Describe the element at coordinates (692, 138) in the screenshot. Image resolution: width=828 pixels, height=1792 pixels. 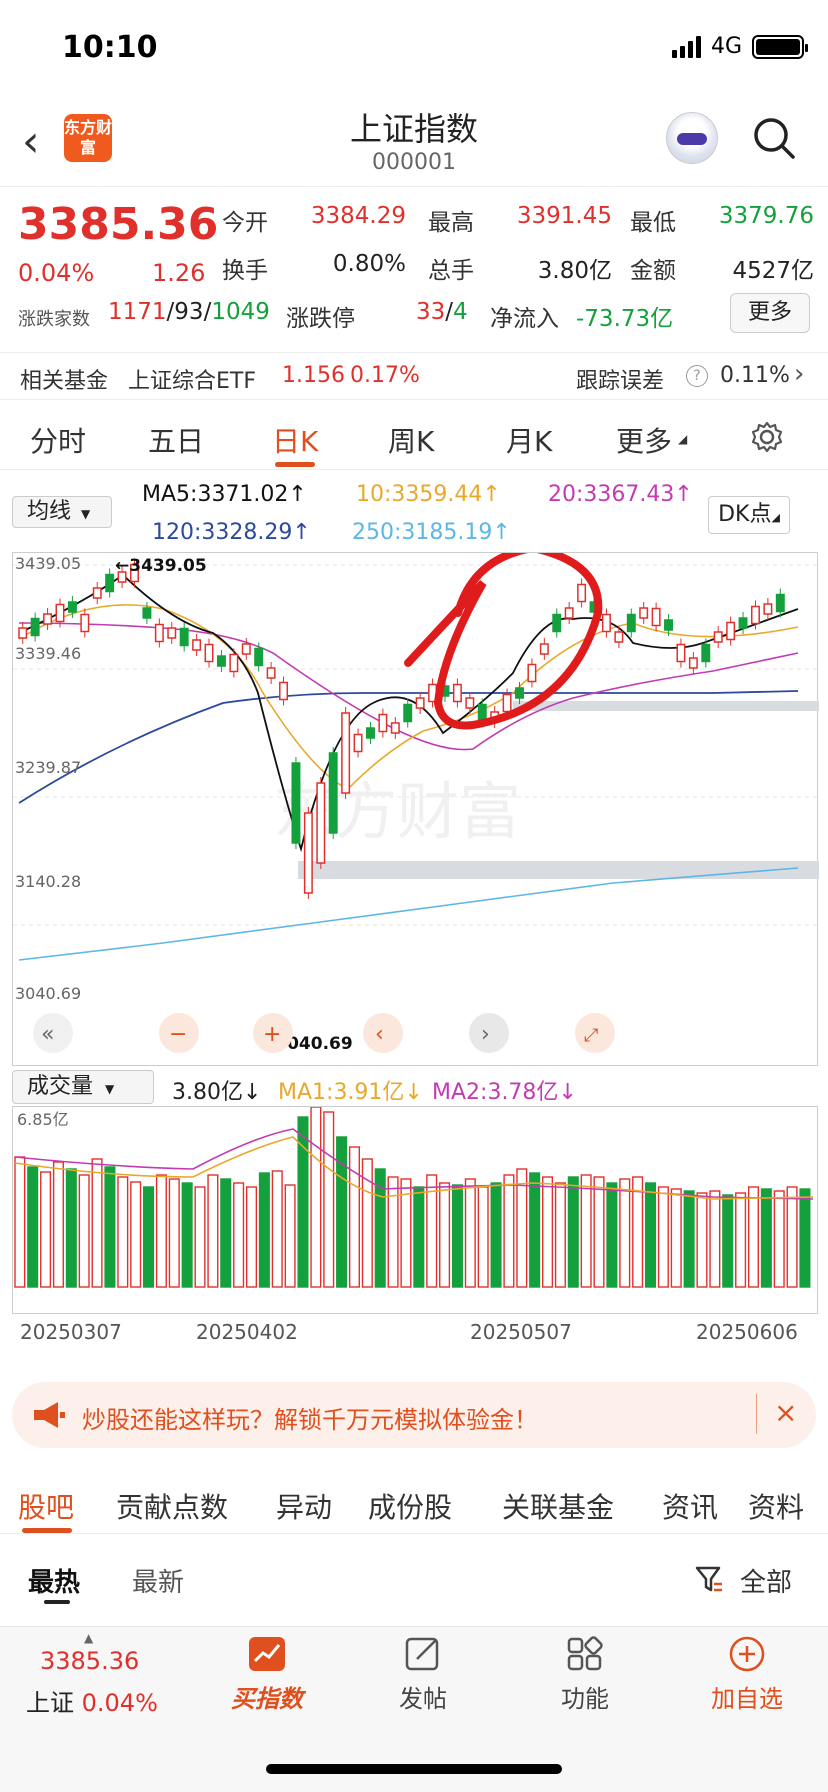
I see `assistant-robot-icon` at that location.